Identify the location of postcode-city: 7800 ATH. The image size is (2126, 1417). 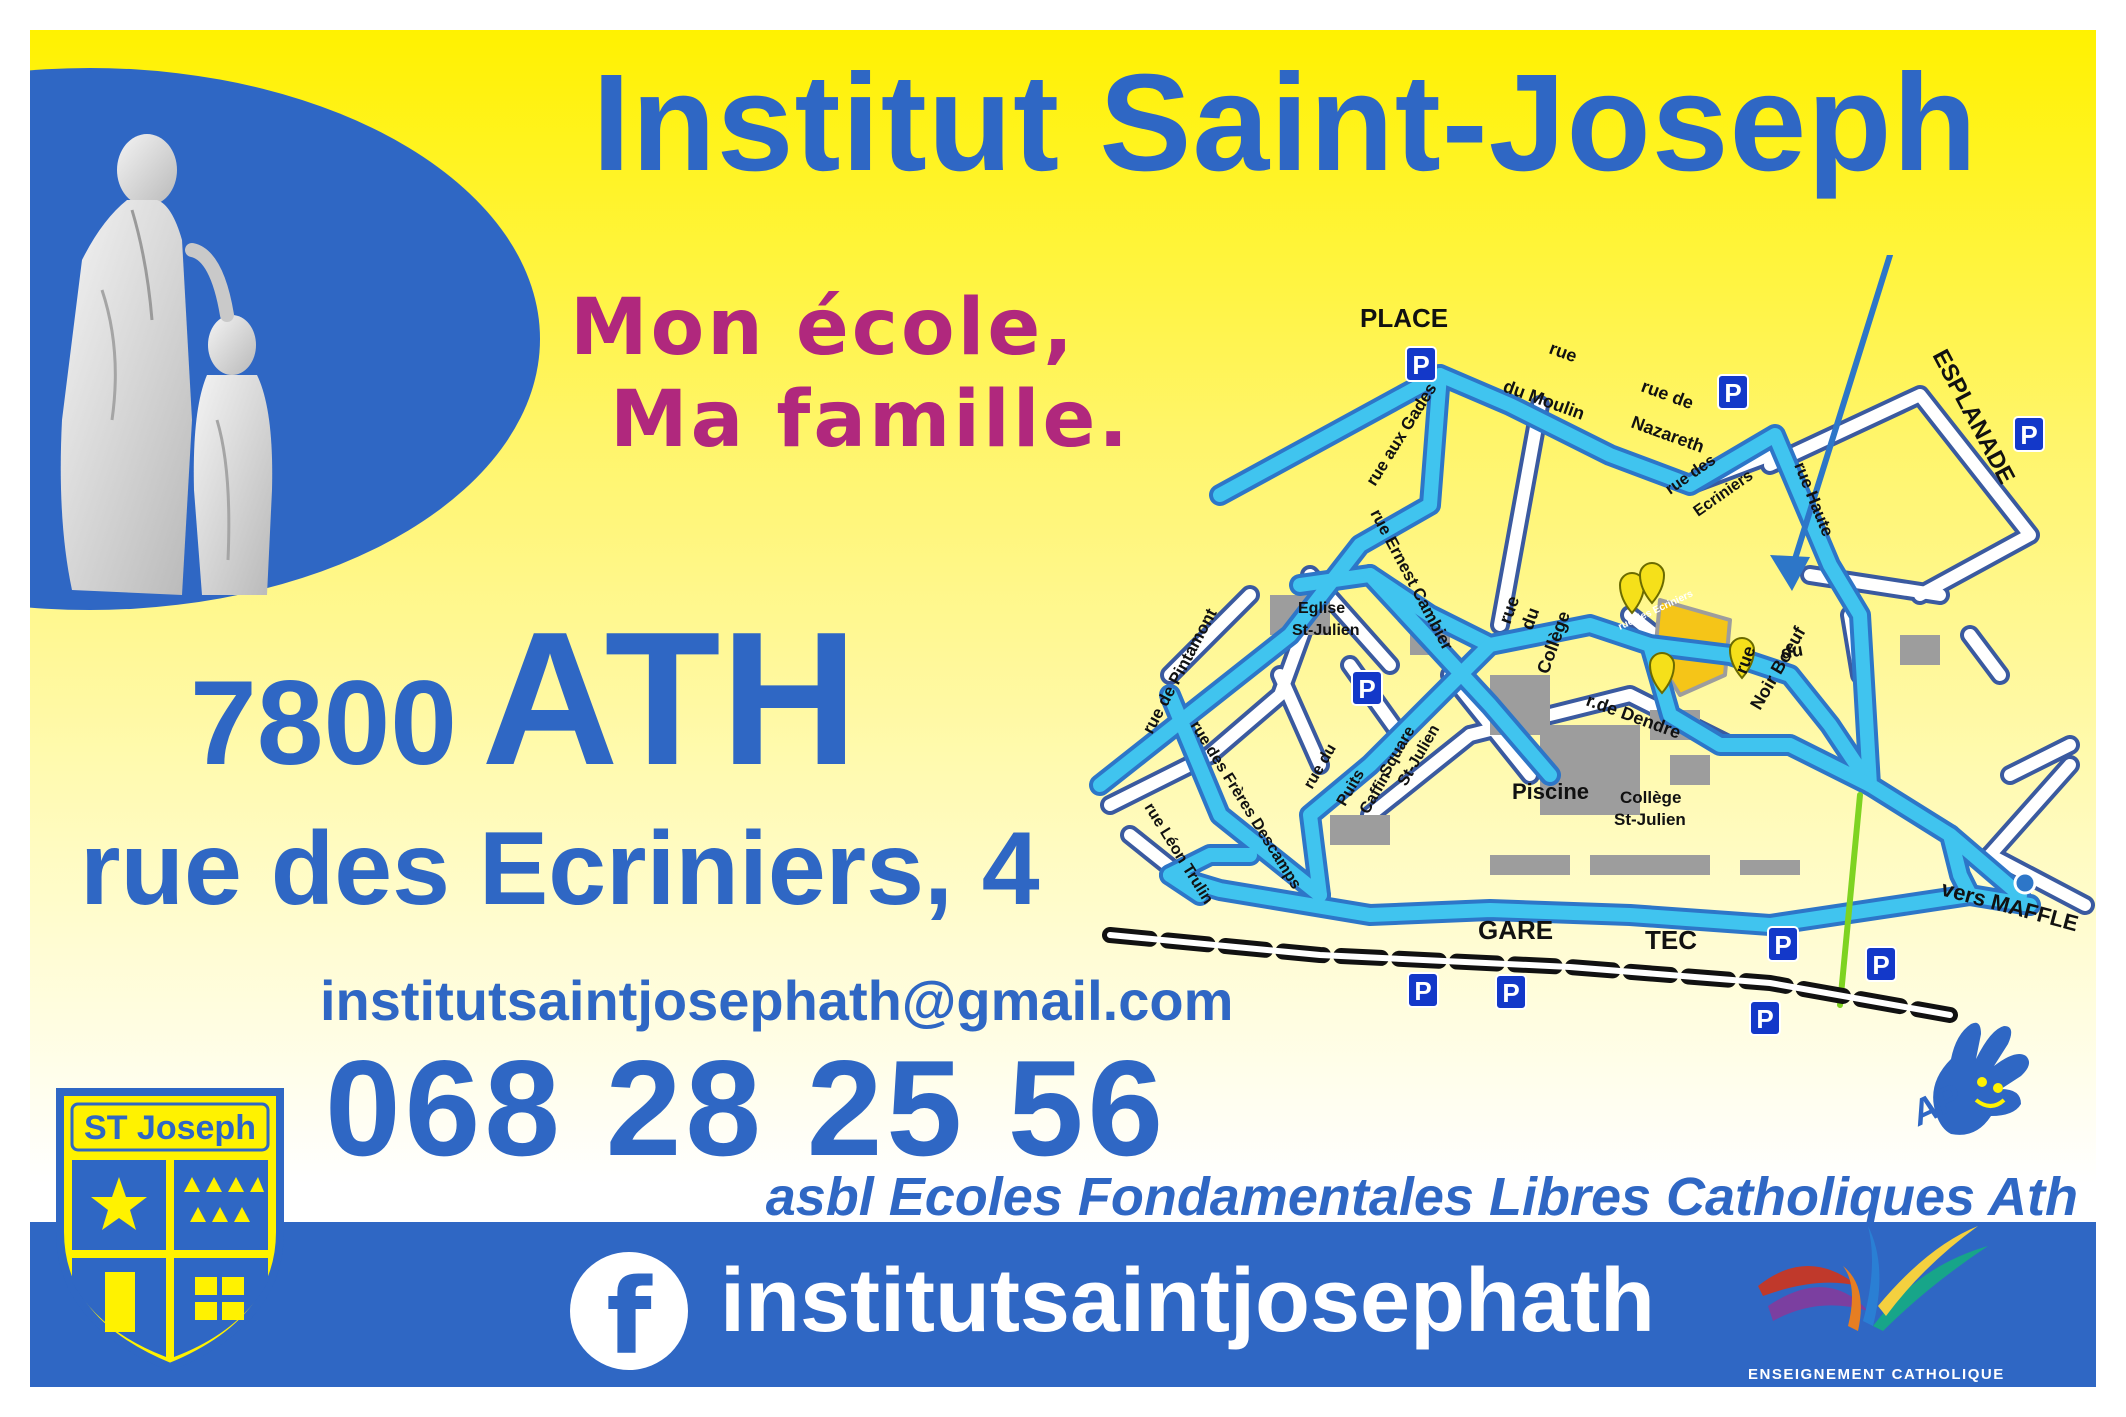
(524, 699).